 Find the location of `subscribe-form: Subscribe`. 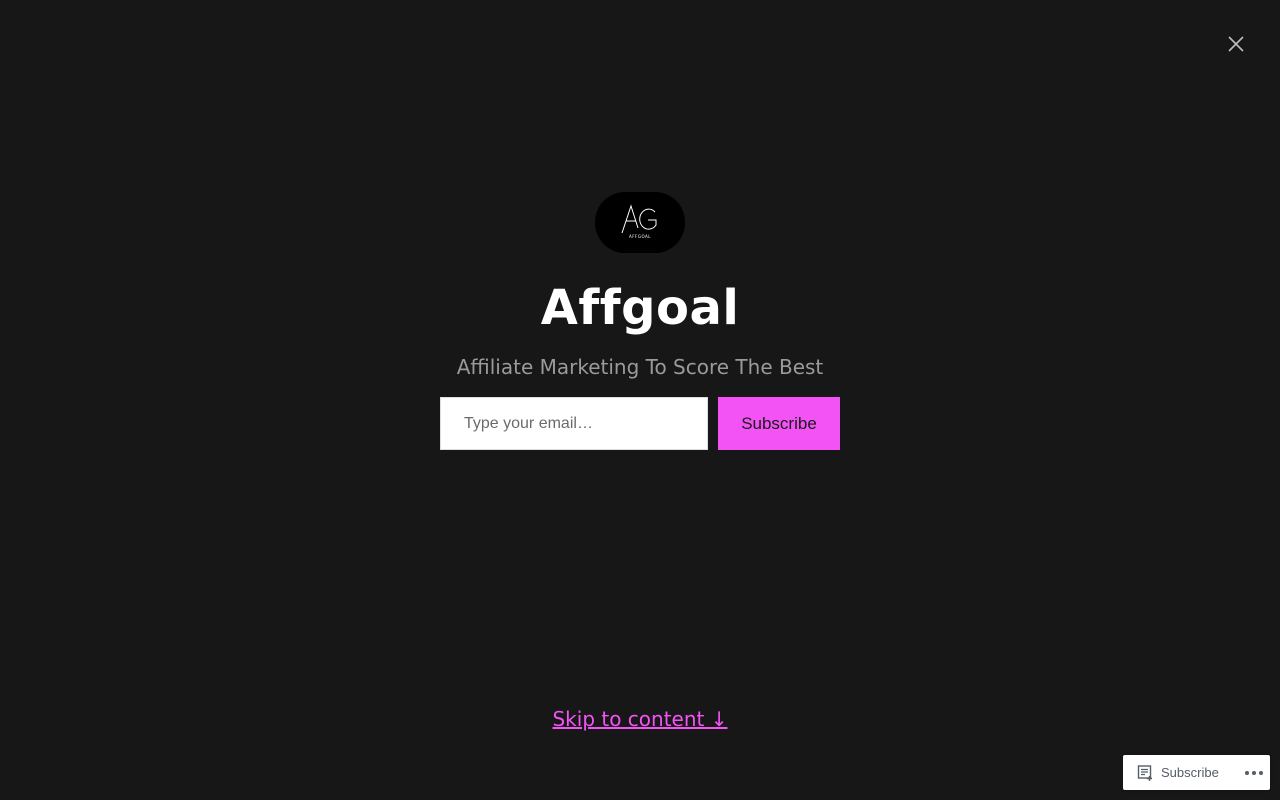

subscribe-form: Subscribe is located at coordinates (640, 423).